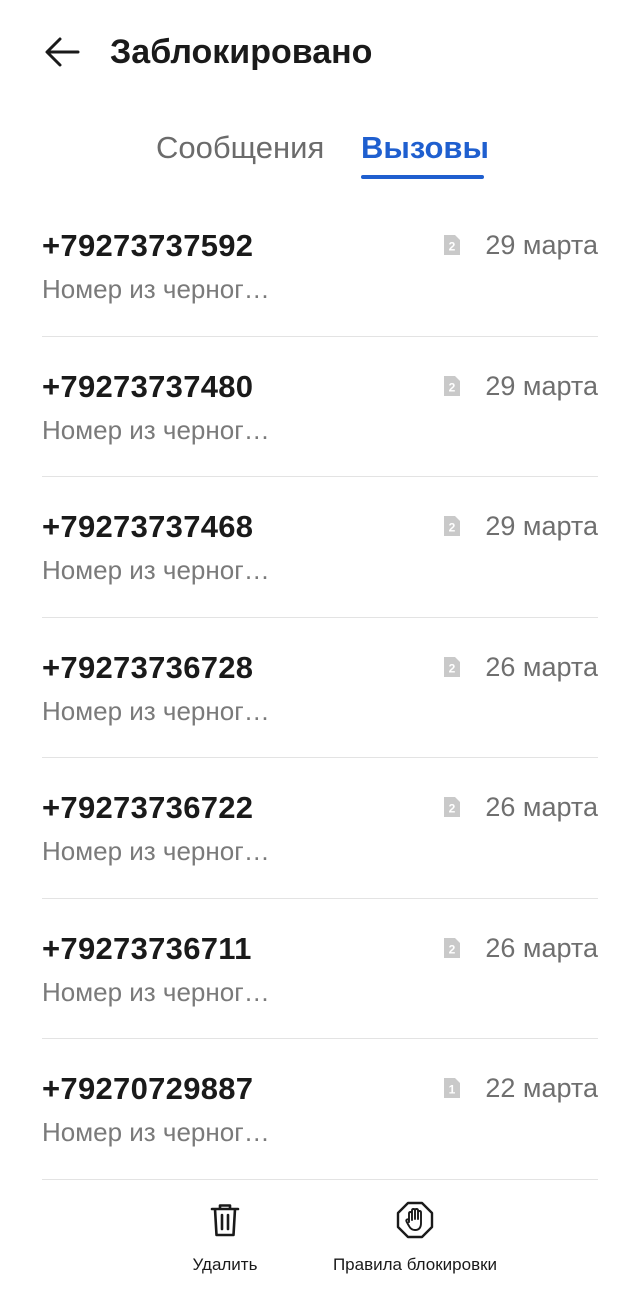 The image size is (640, 1298). What do you see at coordinates (147, 948) in the screenshot?
I see `phone-number: +79273736711` at bounding box center [147, 948].